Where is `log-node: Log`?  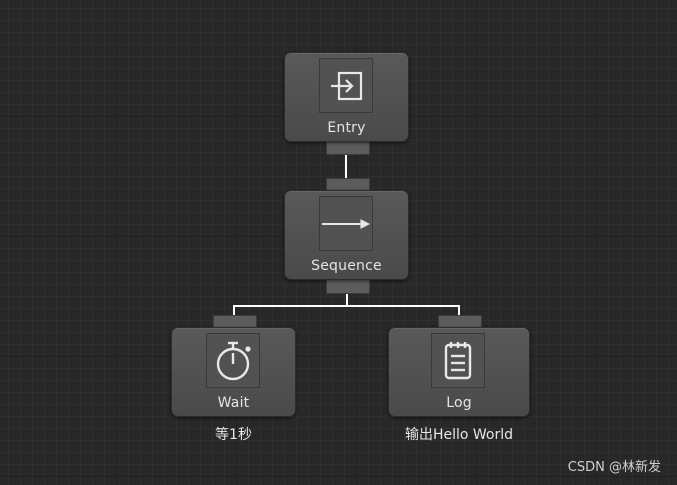 log-node: Log is located at coordinates (459, 372).